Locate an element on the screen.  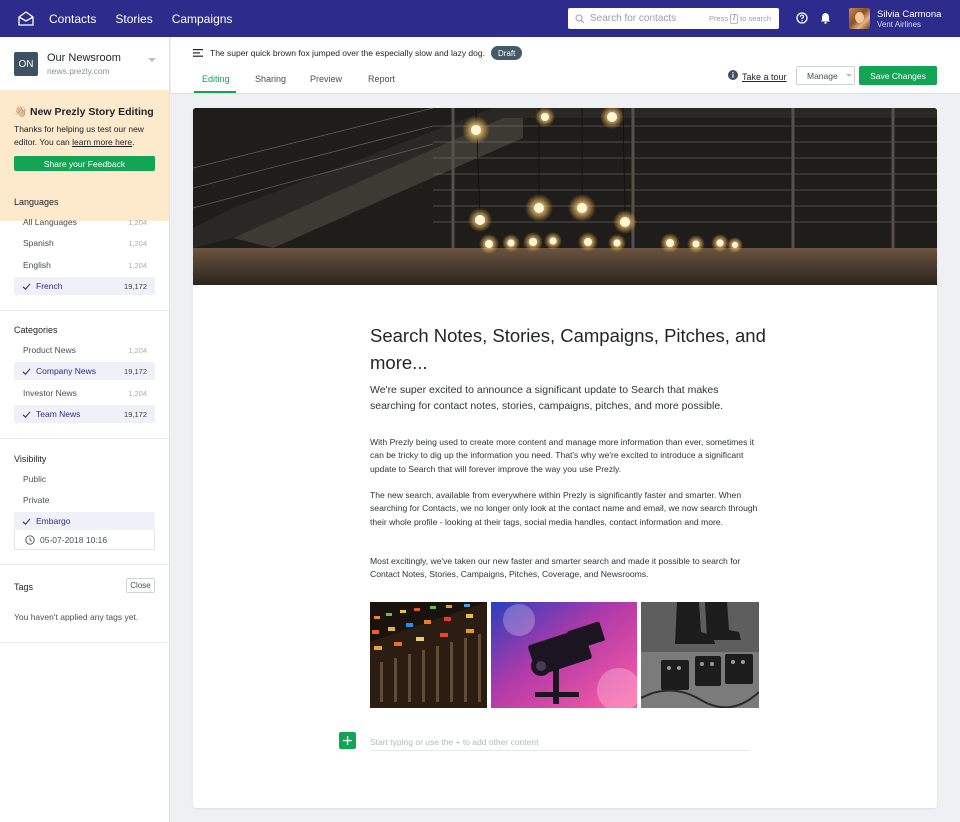
category-item-company: Company News 19,172 is located at coordinates (84, 371).